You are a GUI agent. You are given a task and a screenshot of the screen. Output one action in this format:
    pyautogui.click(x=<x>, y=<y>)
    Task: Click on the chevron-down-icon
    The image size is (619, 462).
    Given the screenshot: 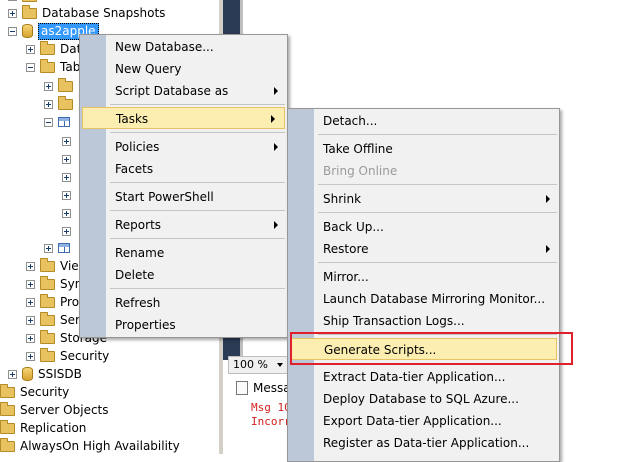 What is the action you would take?
    pyautogui.click(x=280, y=365)
    